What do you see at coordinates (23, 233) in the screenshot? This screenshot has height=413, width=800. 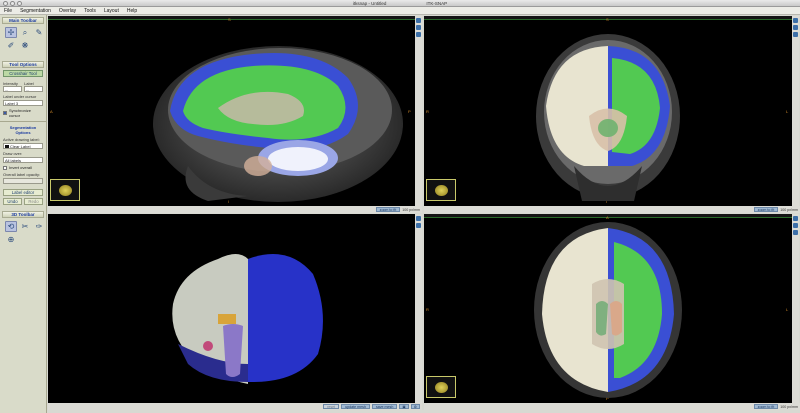 I see `3d-toolbar: ⟲ ✂ ✑ ⊕` at bounding box center [23, 233].